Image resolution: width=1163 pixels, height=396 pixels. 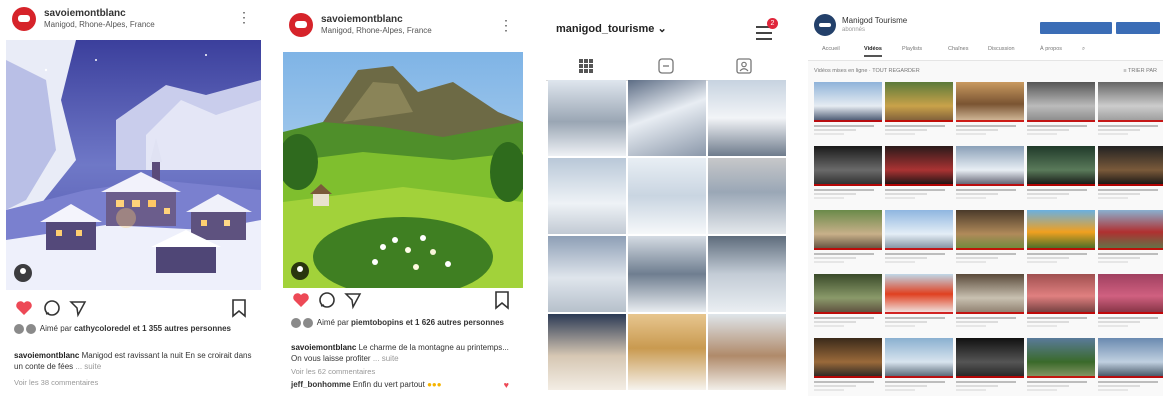 What do you see at coordinates (377, 322) in the screenshot?
I see `liked-by-user: piemtobopins` at bounding box center [377, 322].